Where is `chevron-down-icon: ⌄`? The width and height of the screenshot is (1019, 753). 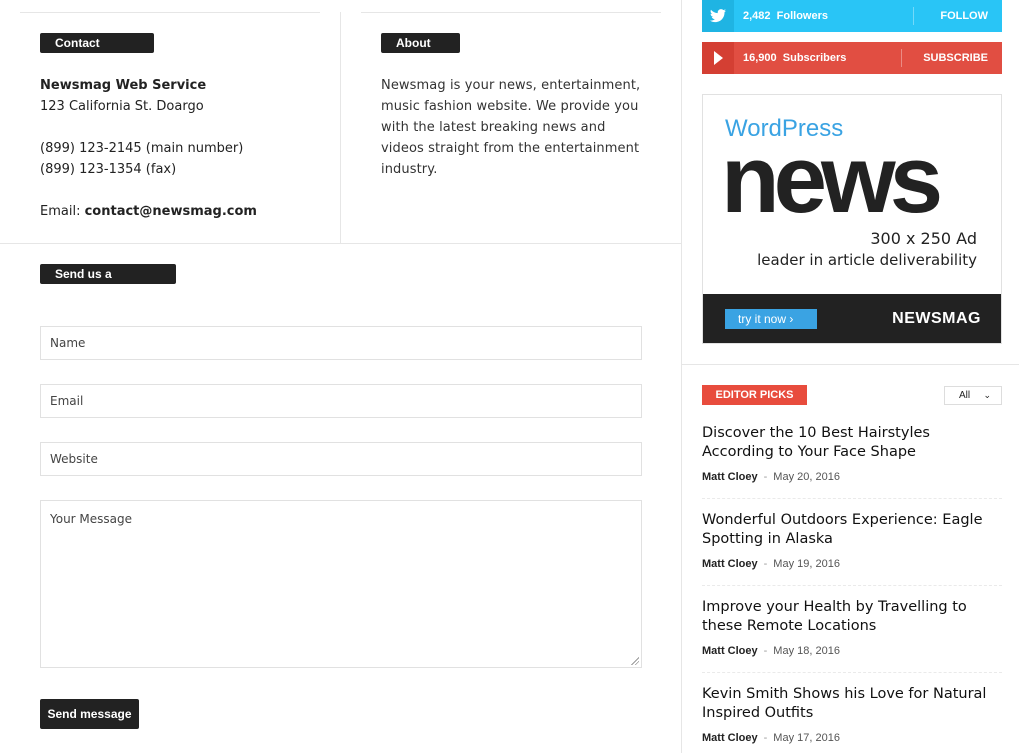 chevron-down-icon: ⌄ is located at coordinates (987, 395).